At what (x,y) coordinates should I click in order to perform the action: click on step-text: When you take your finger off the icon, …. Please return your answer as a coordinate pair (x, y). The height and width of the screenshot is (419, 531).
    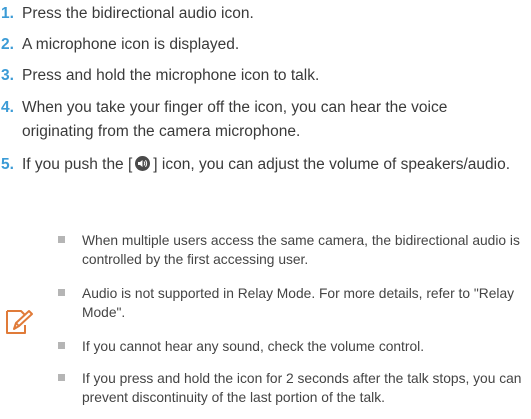
    Looking at the image, I should click on (235, 119).